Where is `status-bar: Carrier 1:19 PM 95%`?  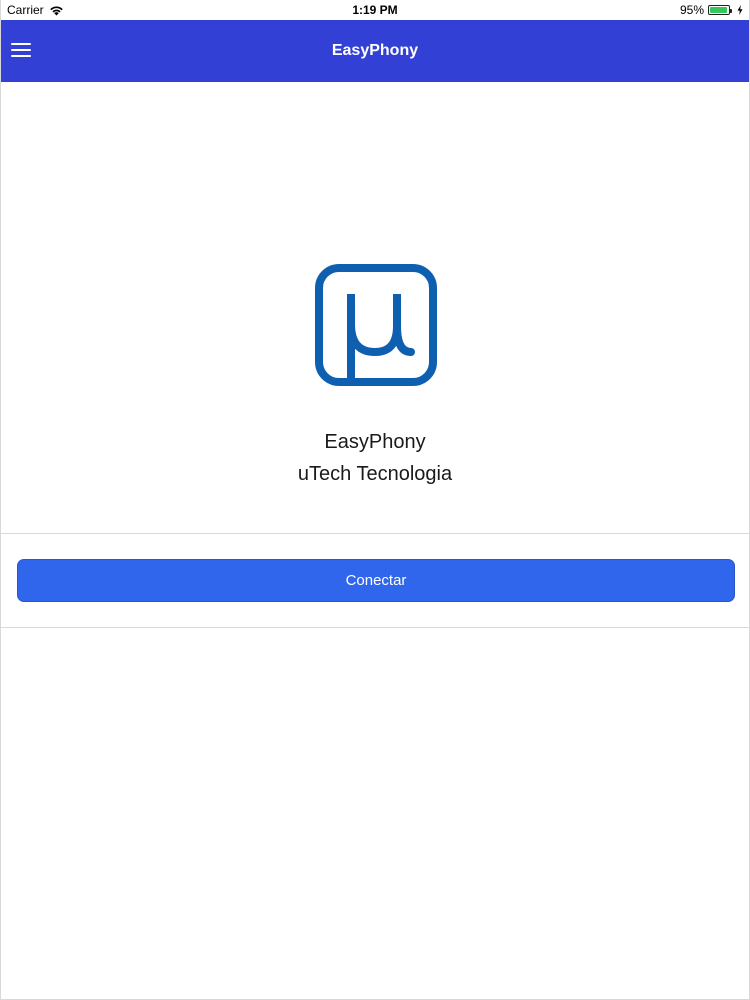 status-bar: Carrier 1:19 PM 95% is located at coordinates (375, 10).